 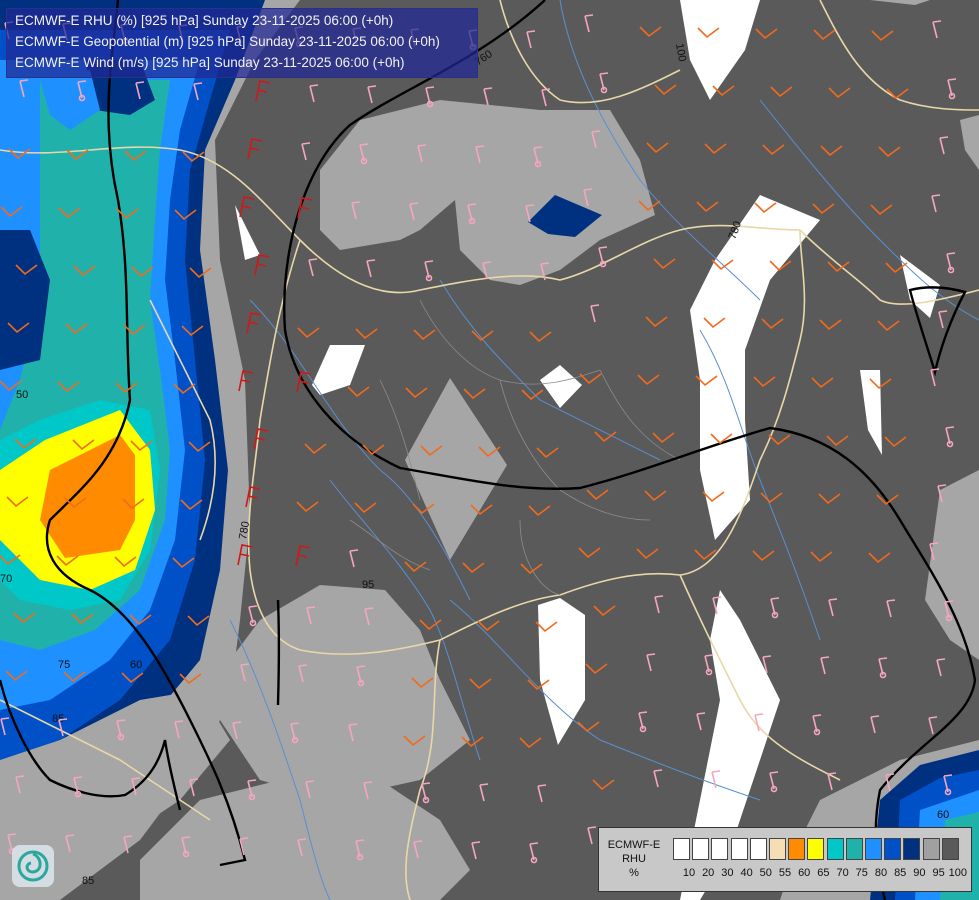 I want to click on rhu-label-60-b: 60, so click(x=943, y=815).